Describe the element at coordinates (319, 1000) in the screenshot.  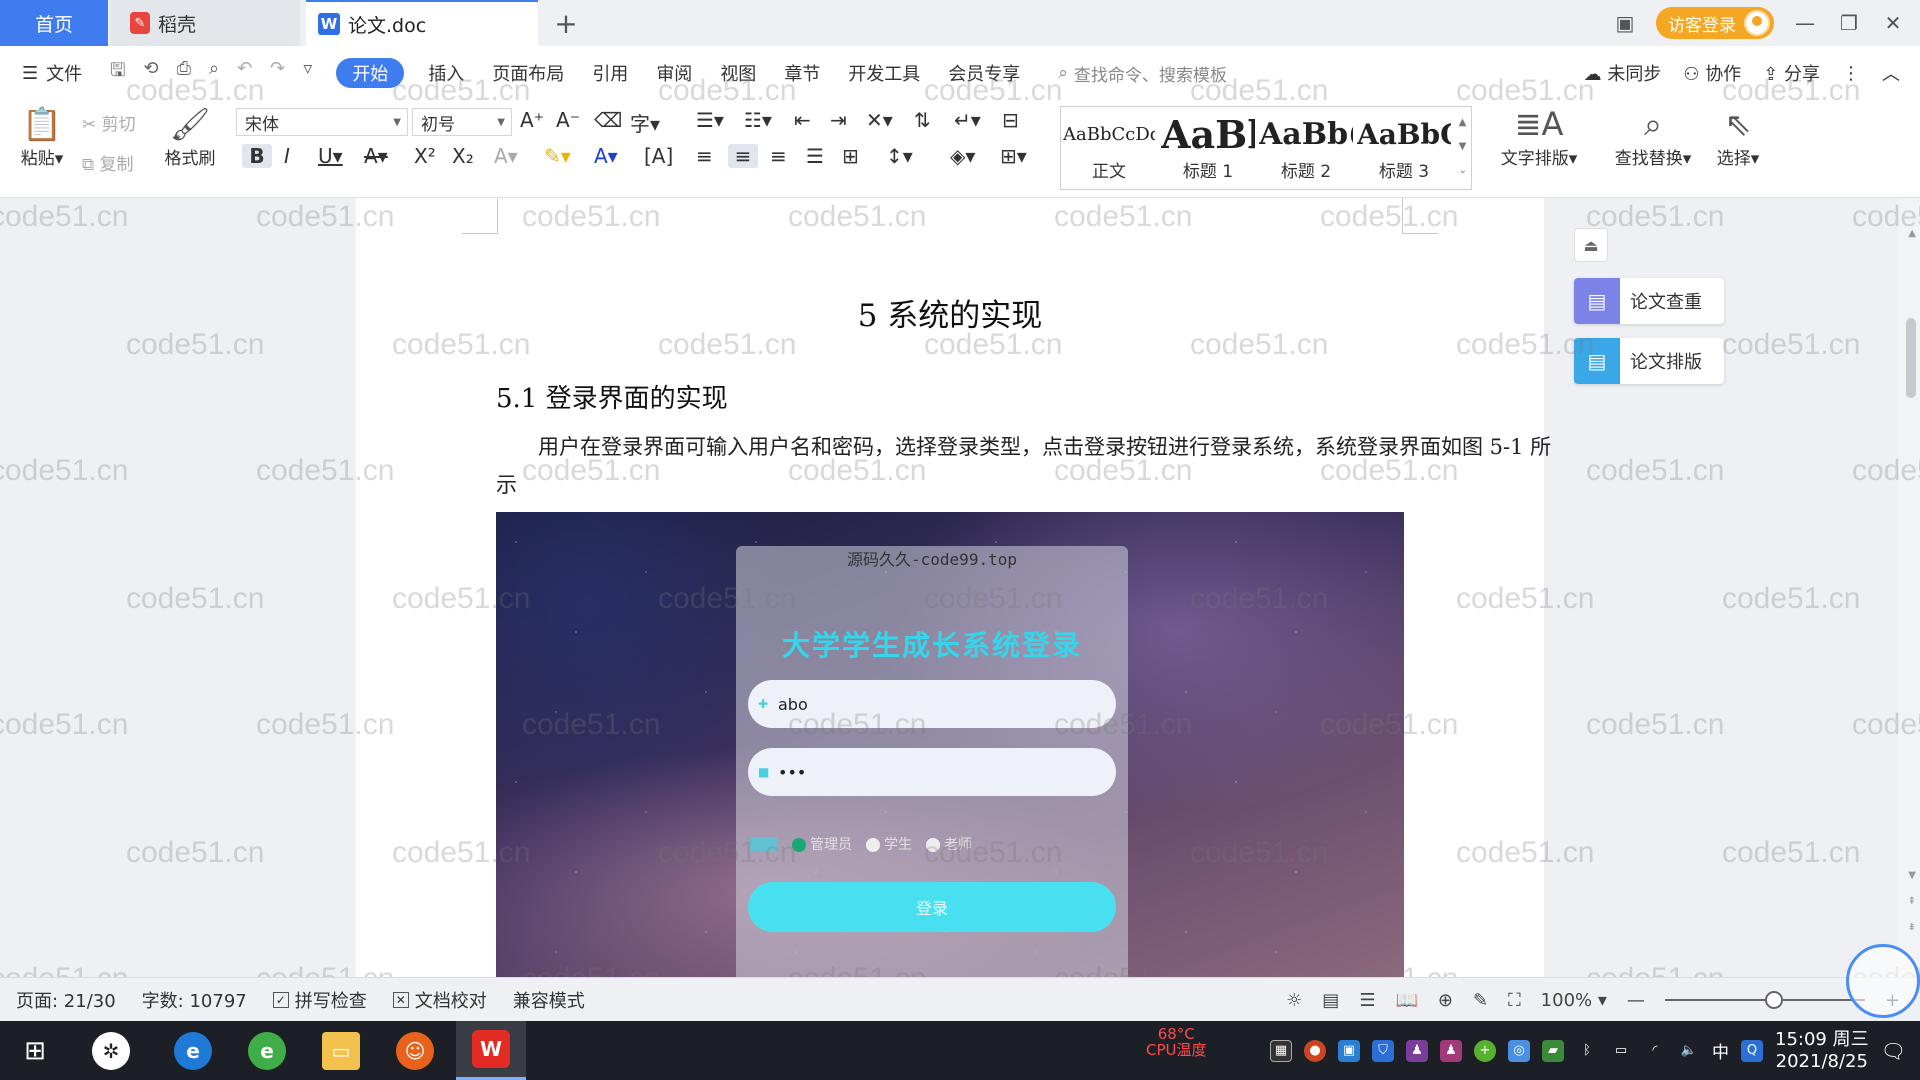
I see `spell-check-toggle: ✓ 拼写检查` at that location.